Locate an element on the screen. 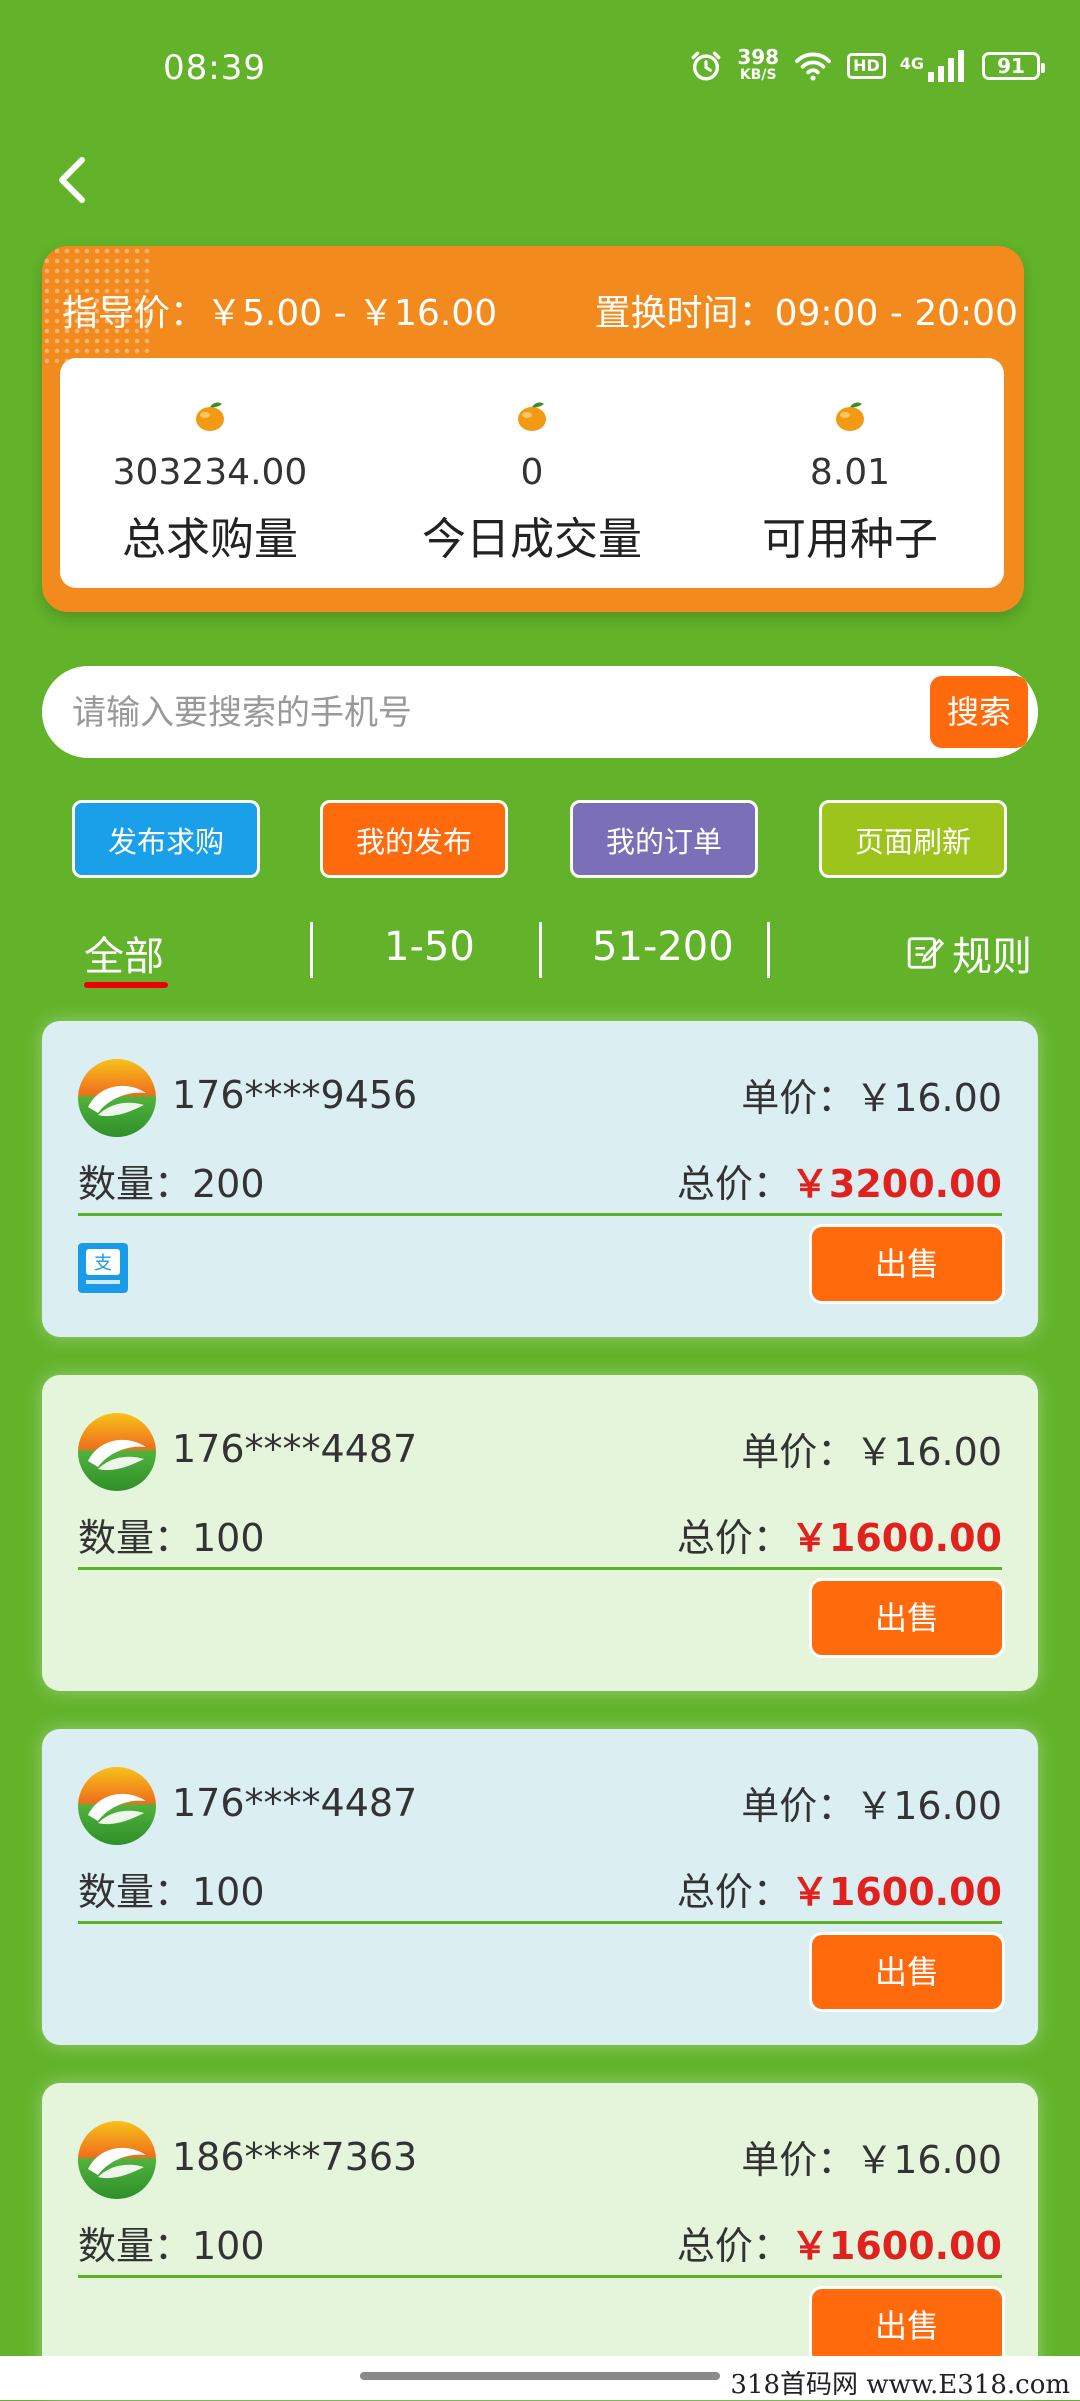  network-type: 4G is located at coordinates (911, 63).